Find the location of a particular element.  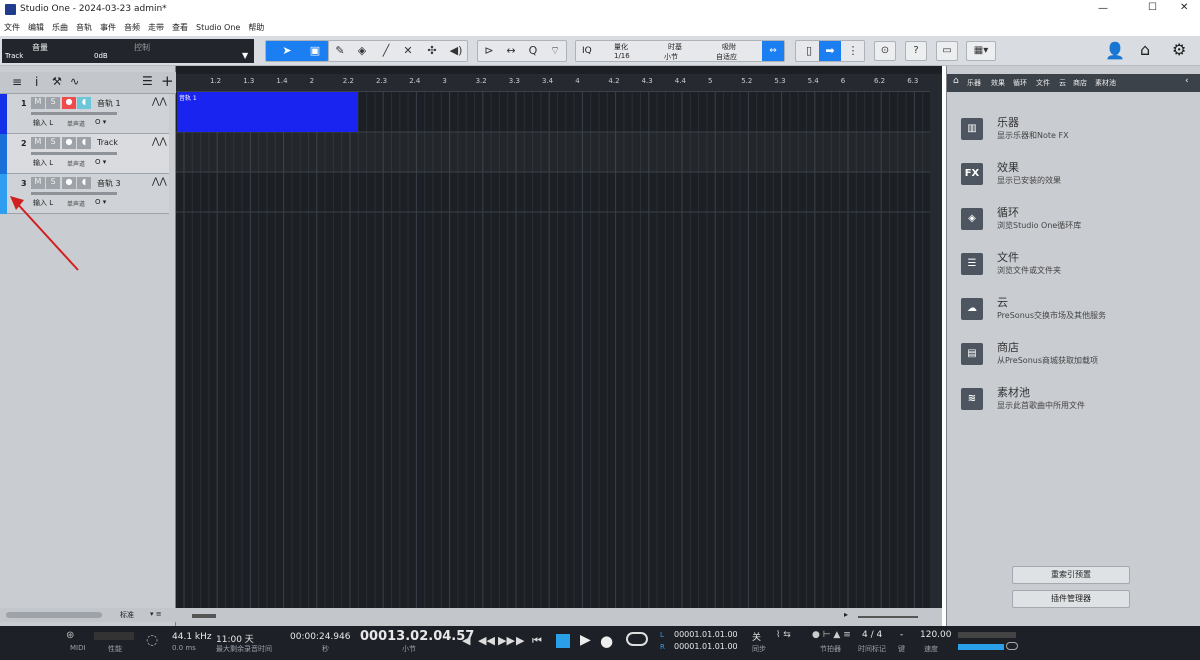

menu-transport: 走带 is located at coordinates (156, 27).